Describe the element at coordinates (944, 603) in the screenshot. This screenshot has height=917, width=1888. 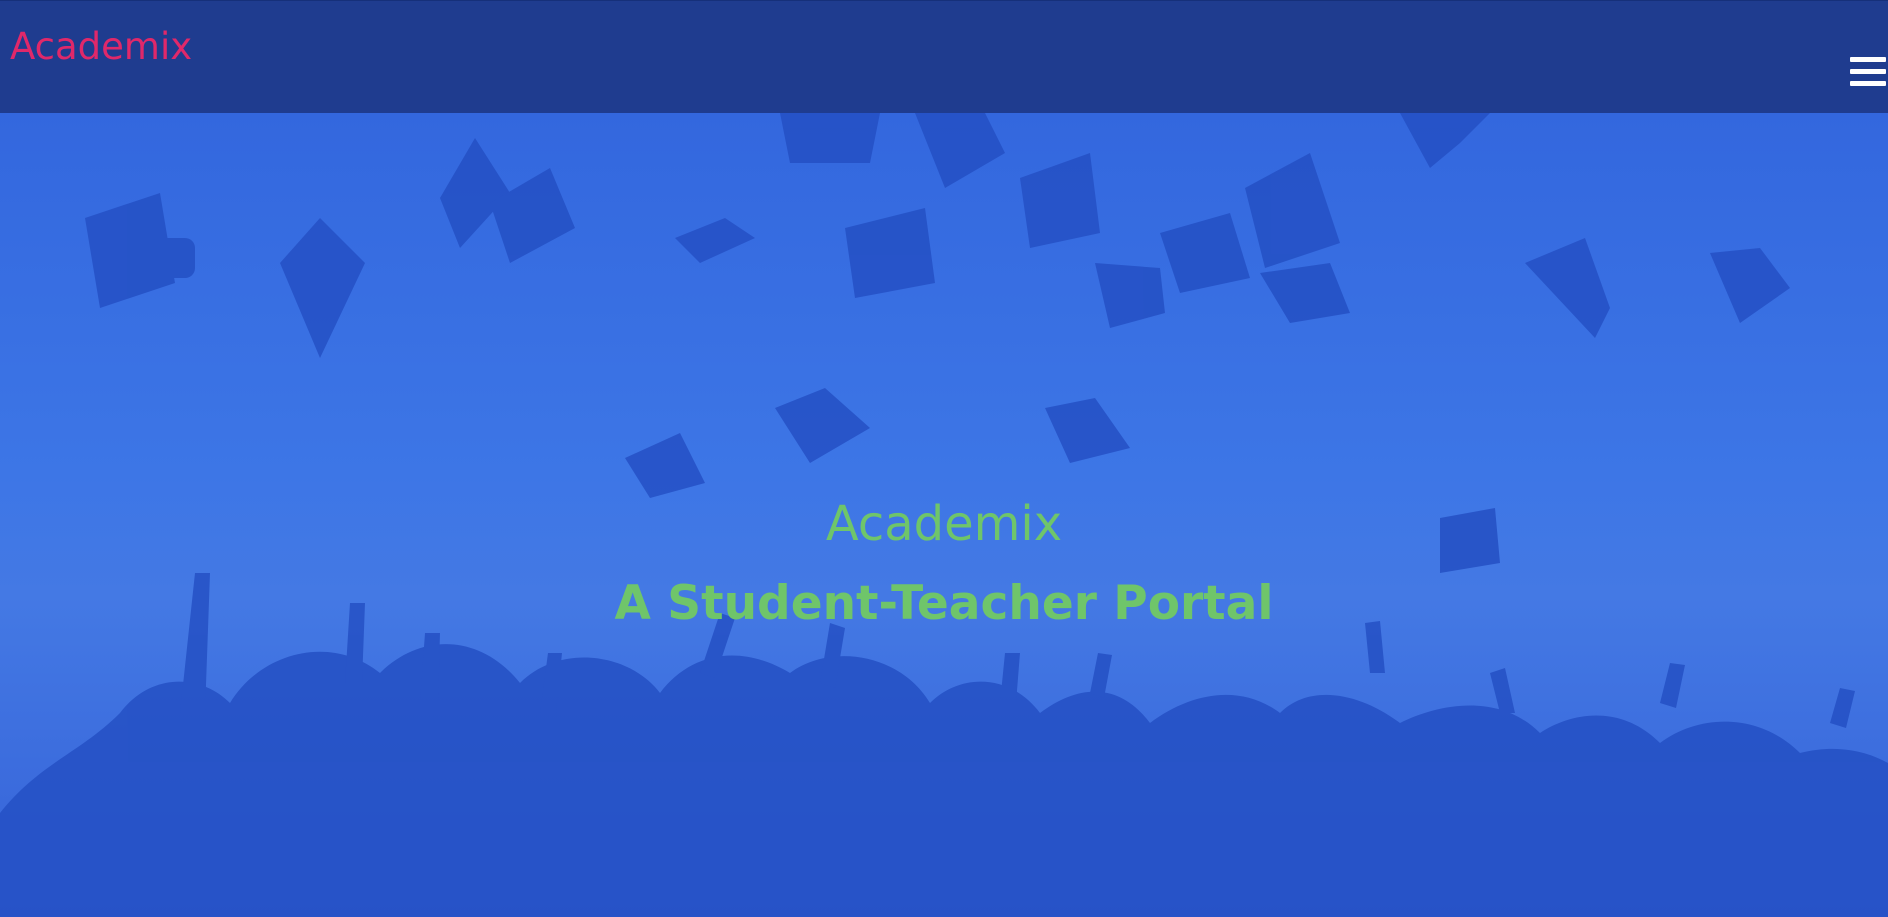
I see `hero-subtitle: A Student-Teacher Portal` at that location.